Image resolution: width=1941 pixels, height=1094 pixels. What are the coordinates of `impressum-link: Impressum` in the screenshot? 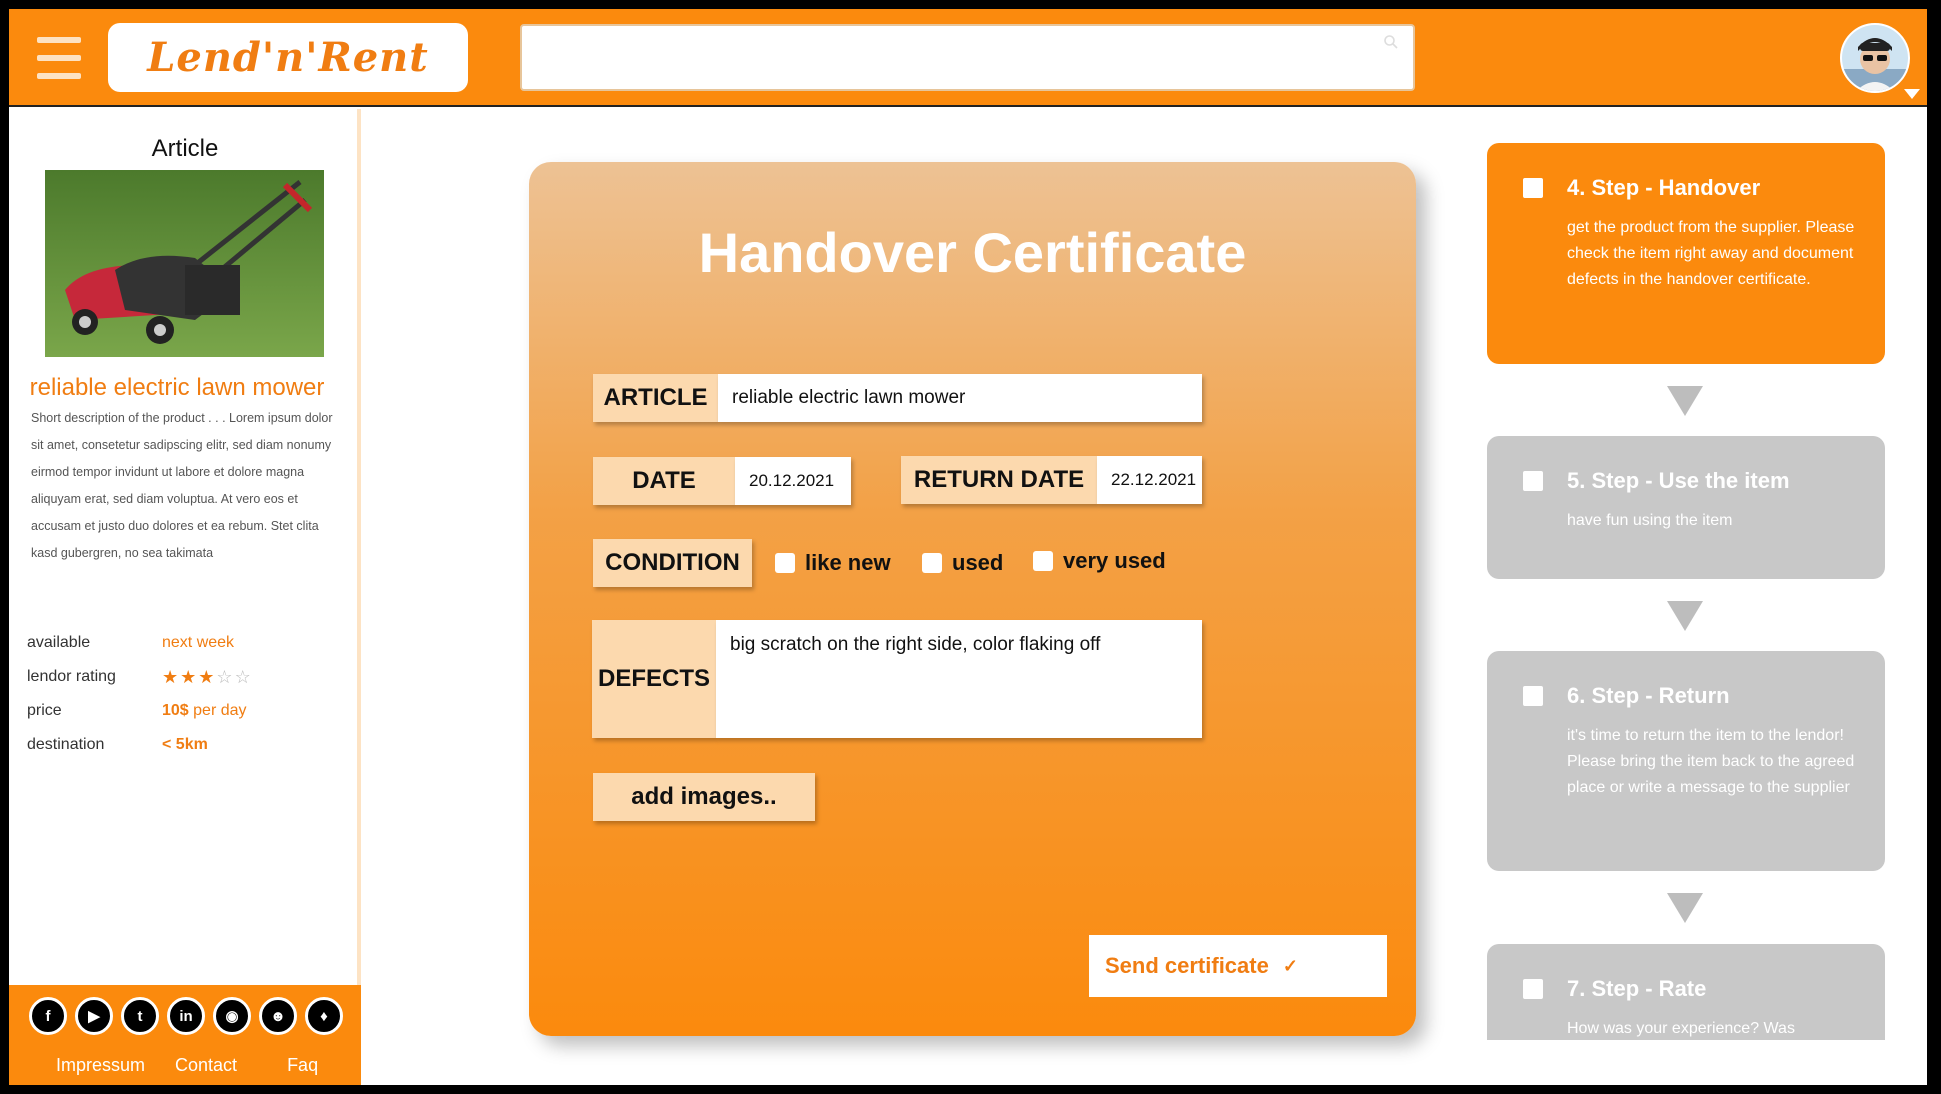 It's located at (100, 1065).